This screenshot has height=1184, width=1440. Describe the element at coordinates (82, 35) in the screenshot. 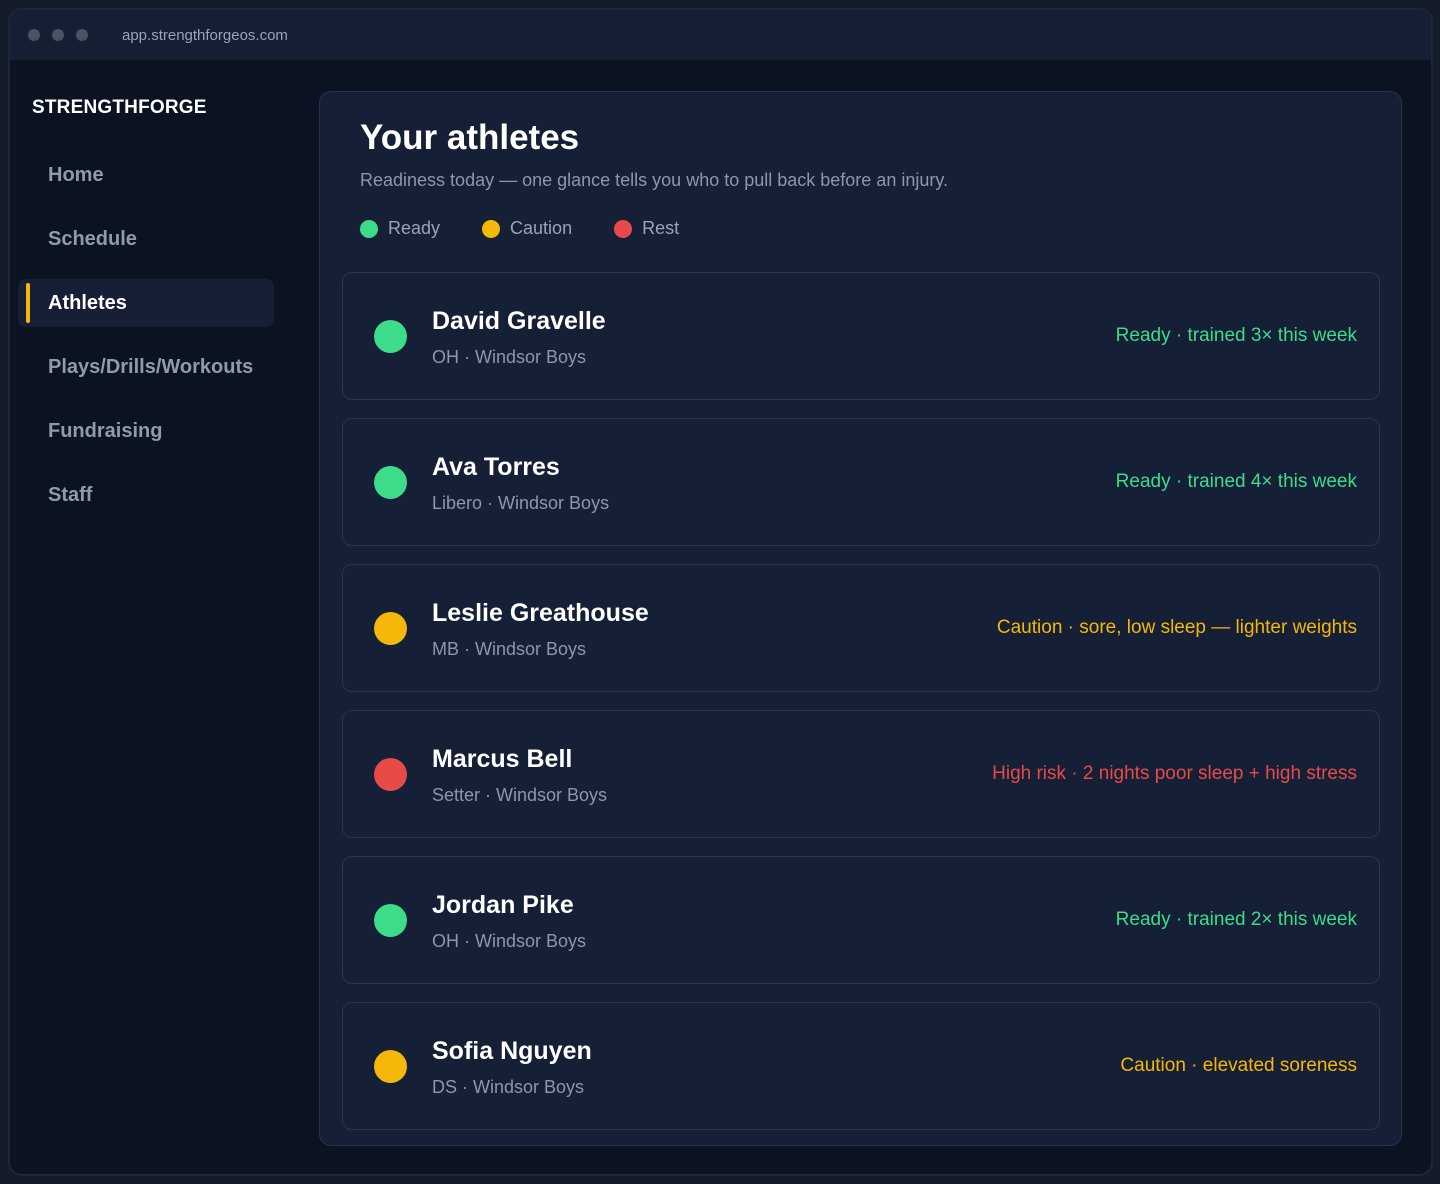

I see `window-maximize-dot` at that location.